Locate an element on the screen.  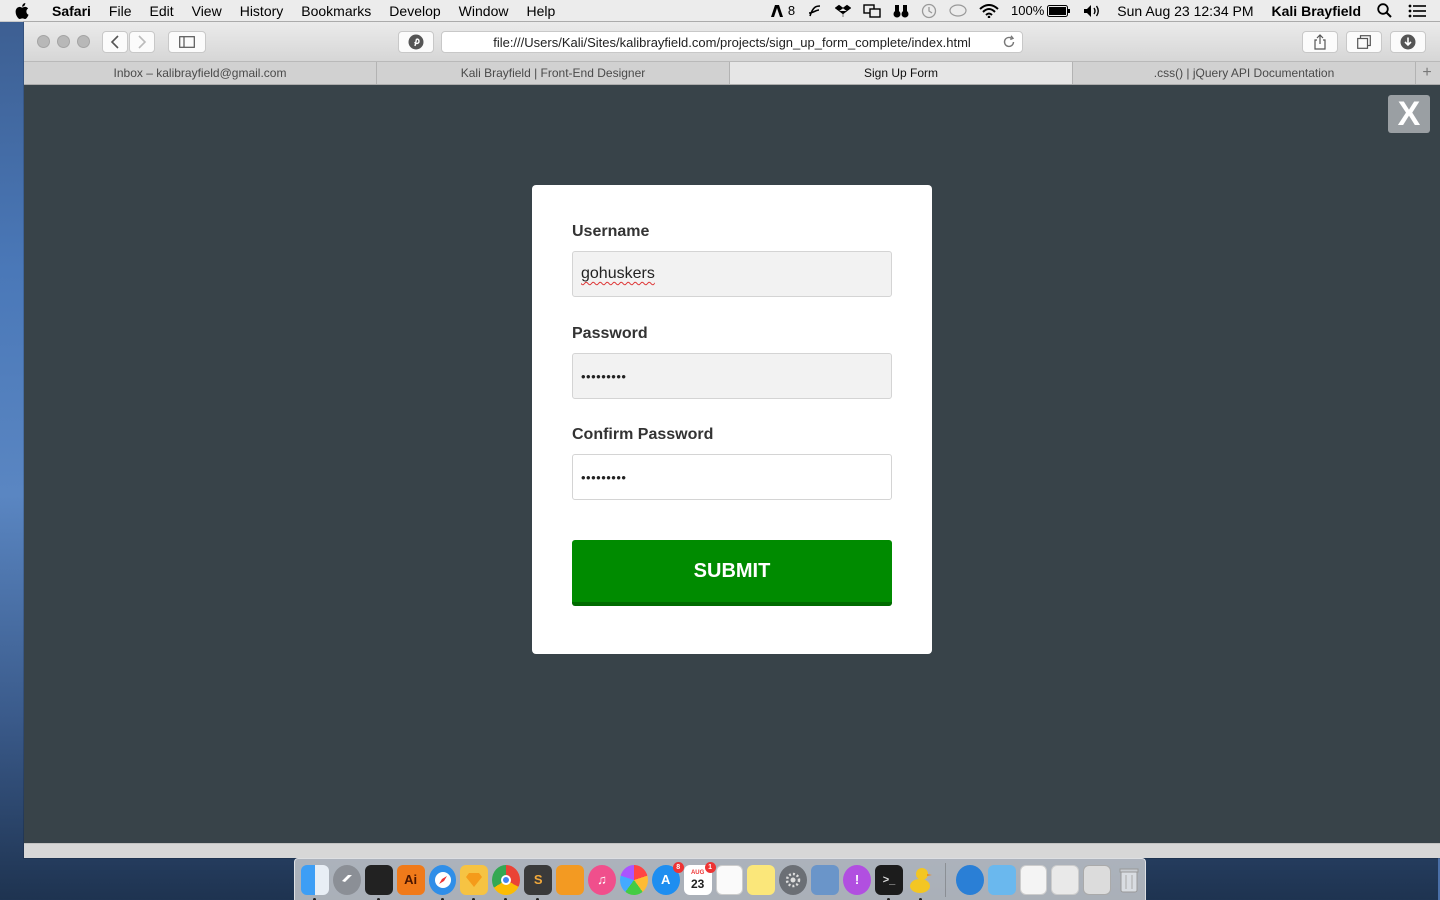
confirm-password-value: ••••••••• is located at coordinates (604, 477).